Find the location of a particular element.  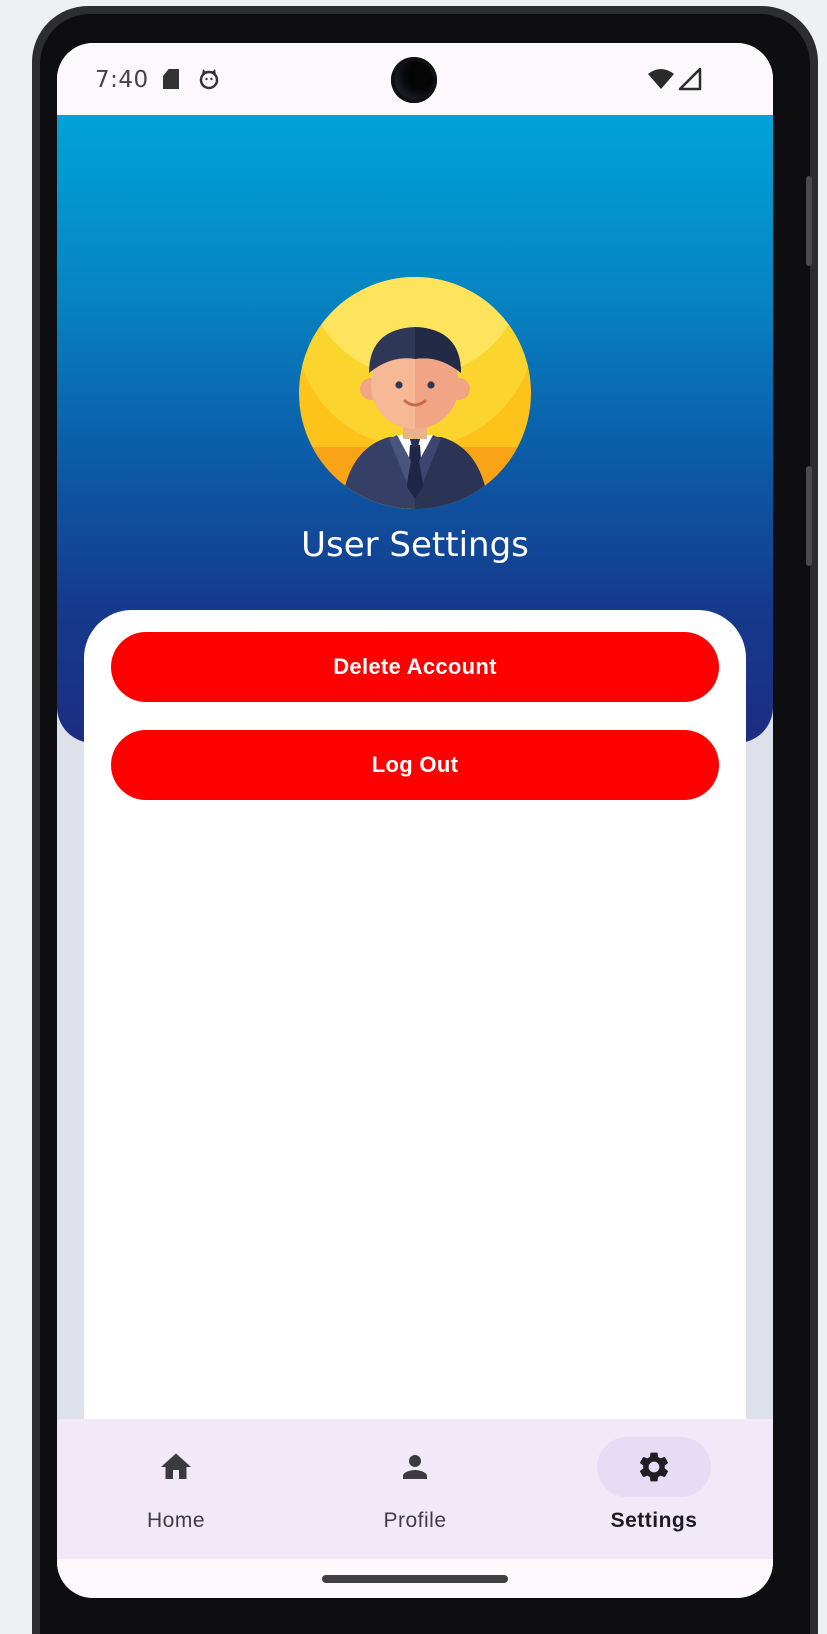

gesture-area is located at coordinates (415, 1578).